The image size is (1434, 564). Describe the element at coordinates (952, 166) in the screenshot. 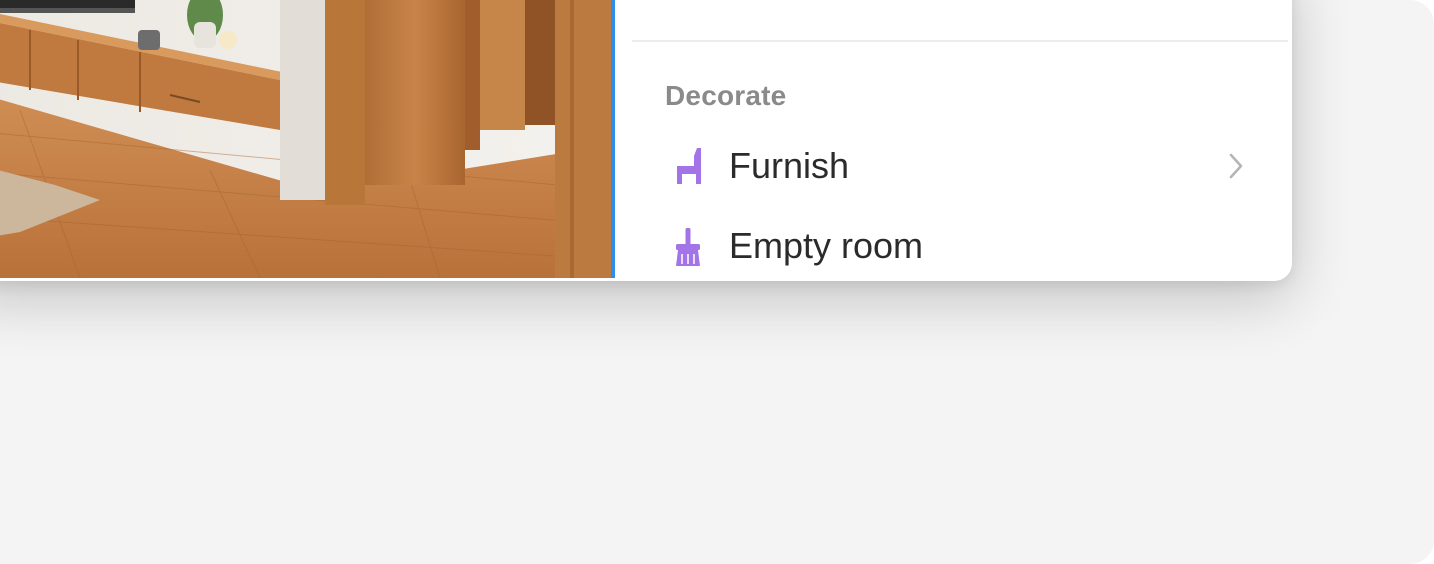

I see `menu-item-furnish: Furnish` at that location.